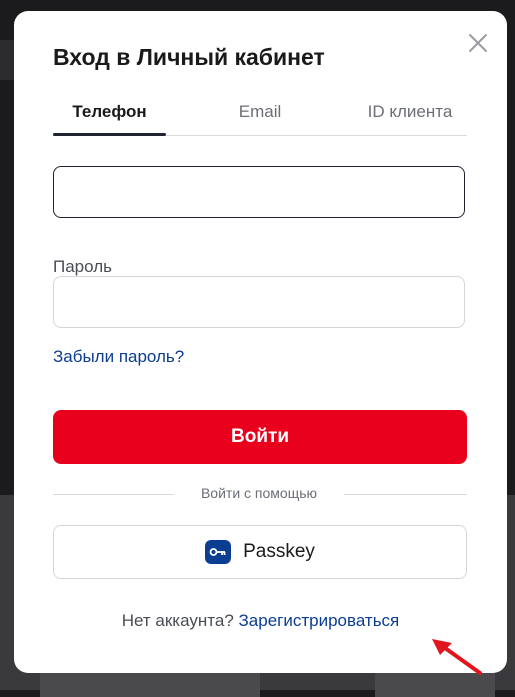 This screenshot has height=697, width=515. I want to click on password-input, so click(259, 302).